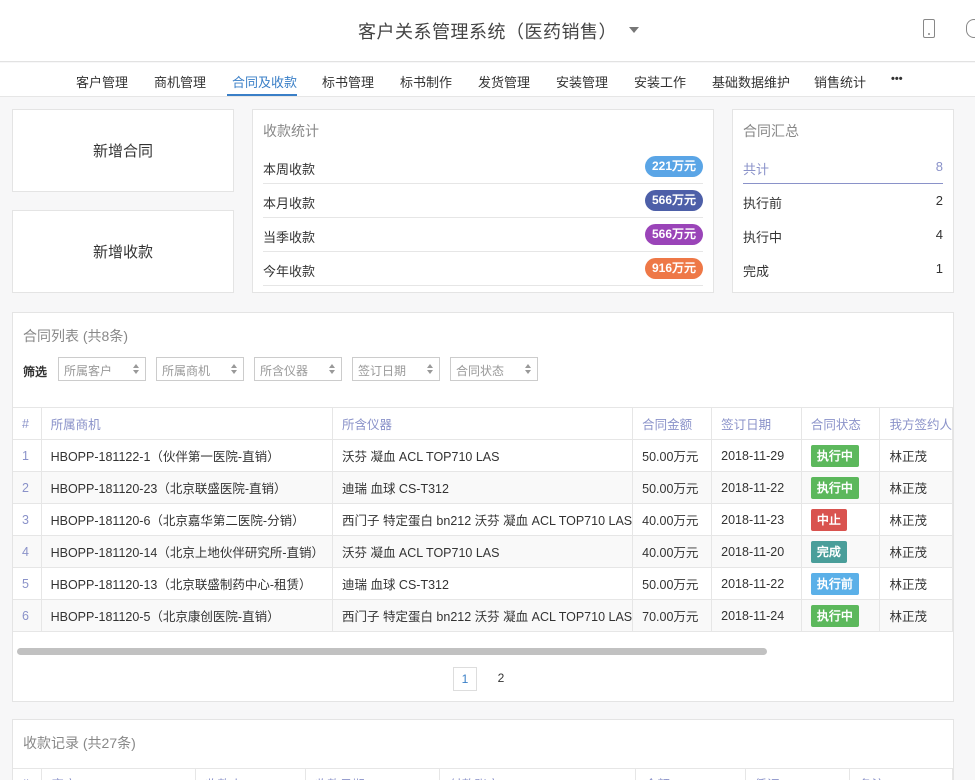 This screenshot has height=780, width=975. Describe the element at coordinates (382, 371) in the screenshot. I see `filter-placeholder: 签订日期` at that location.